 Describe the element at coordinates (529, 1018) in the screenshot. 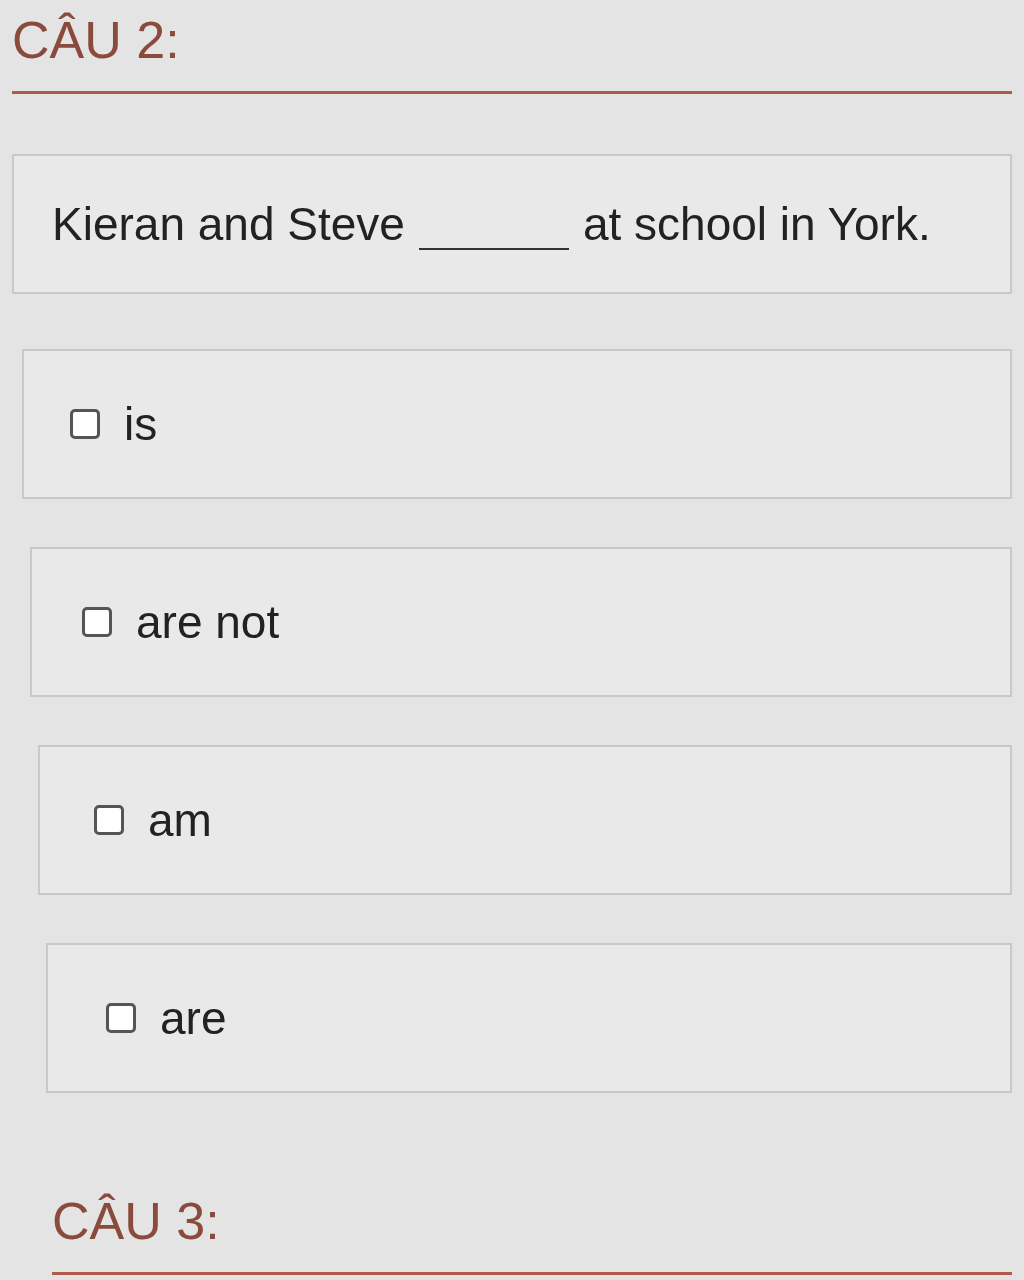

I see `option-card: are` at that location.